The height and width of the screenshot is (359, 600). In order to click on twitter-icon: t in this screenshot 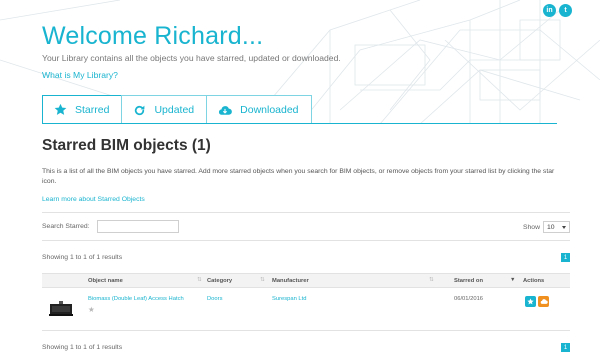, I will do `click(565, 10)`.